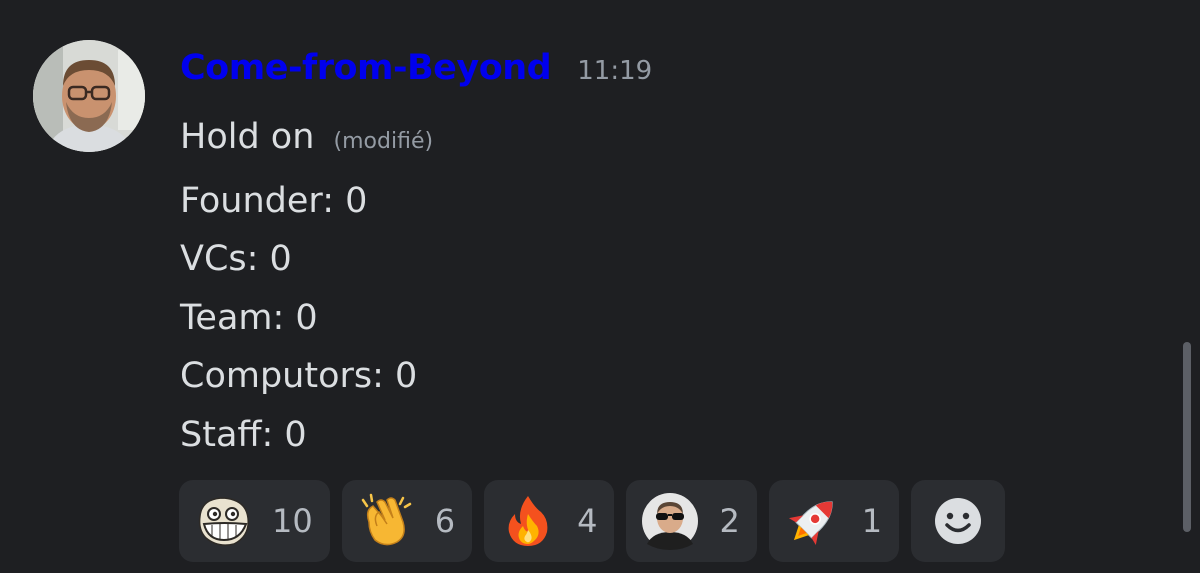  What do you see at coordinates (872, 521) in the screenshot?
I see `reaction-count: 1` at bounding box center [872, 521].